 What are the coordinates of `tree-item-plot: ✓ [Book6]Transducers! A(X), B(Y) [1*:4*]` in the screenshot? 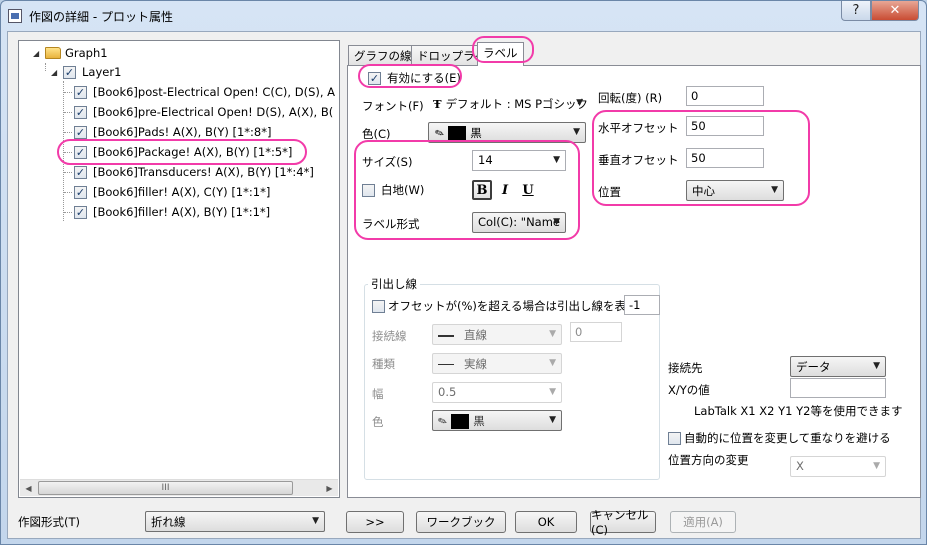 It's located at (194, 172).